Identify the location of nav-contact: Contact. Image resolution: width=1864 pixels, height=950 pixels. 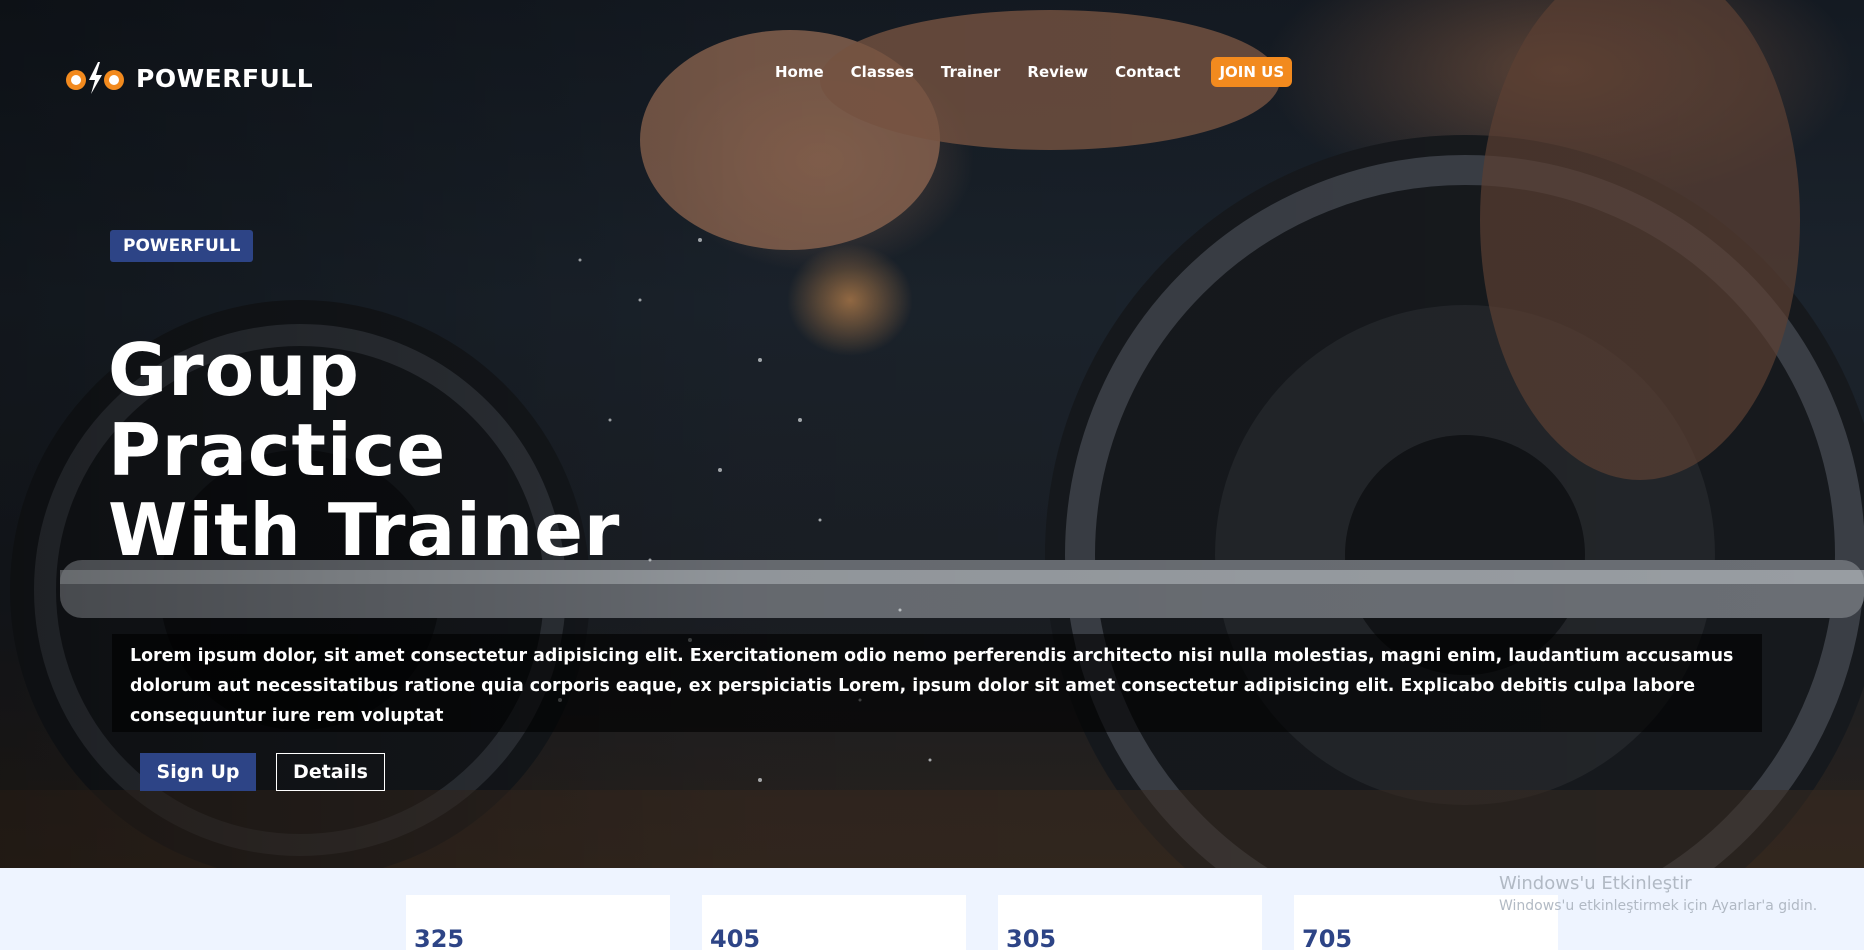
(1147, 72).